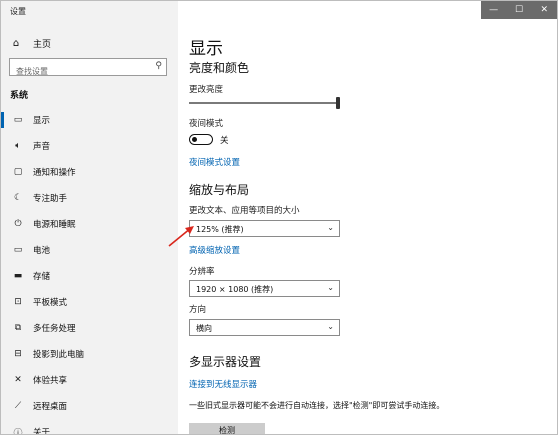 This screenshot has height=435, width=558. I want to click on night-light-state: 关, so click(224, 141).